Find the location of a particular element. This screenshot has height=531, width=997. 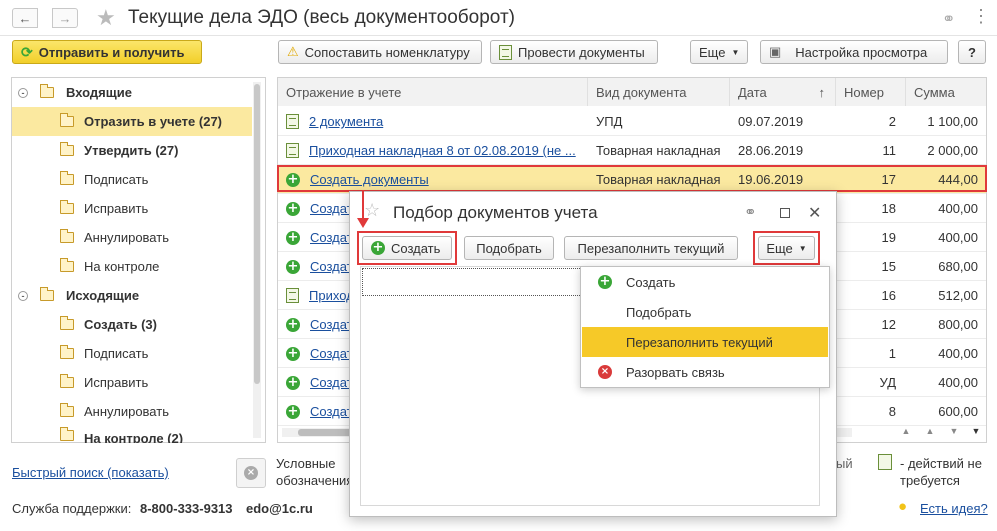

doc-type-cell: УПД is located at coordinates (609, 121).